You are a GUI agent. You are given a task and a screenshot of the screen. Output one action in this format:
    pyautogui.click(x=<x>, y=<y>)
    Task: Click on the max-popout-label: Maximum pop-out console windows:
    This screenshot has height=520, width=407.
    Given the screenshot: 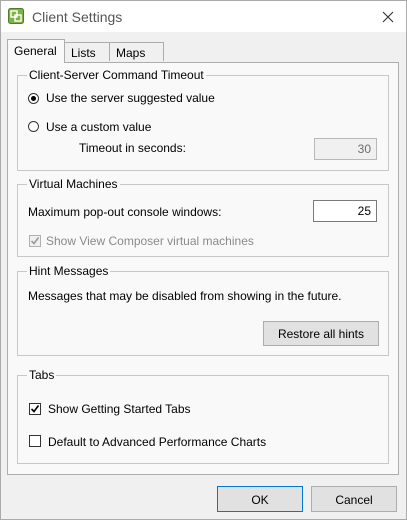 What is the action you would take?
    pyautogui.click(x=125, y=212)
    